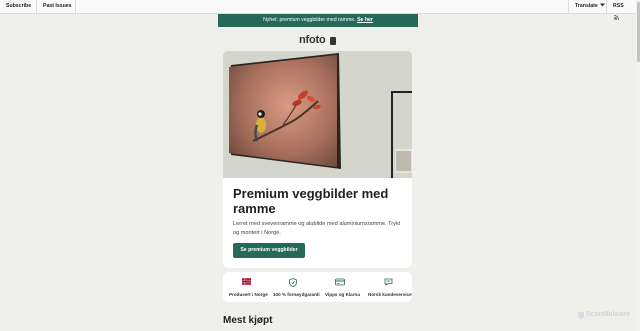 The height and width of the screenshot is (331, 640). What do you see at coordinates (246, 287) in the screenshot?
I see `feature-produced-in-norway: Produsert i Norge` at bounding box center [246, 287].